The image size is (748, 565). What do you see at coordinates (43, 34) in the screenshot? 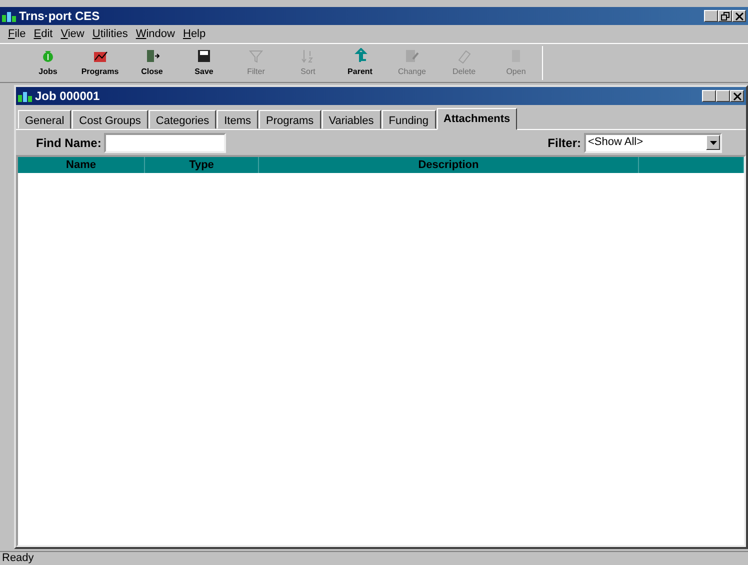
I see `menu-item: Edit` at bounding box center [43, 34].